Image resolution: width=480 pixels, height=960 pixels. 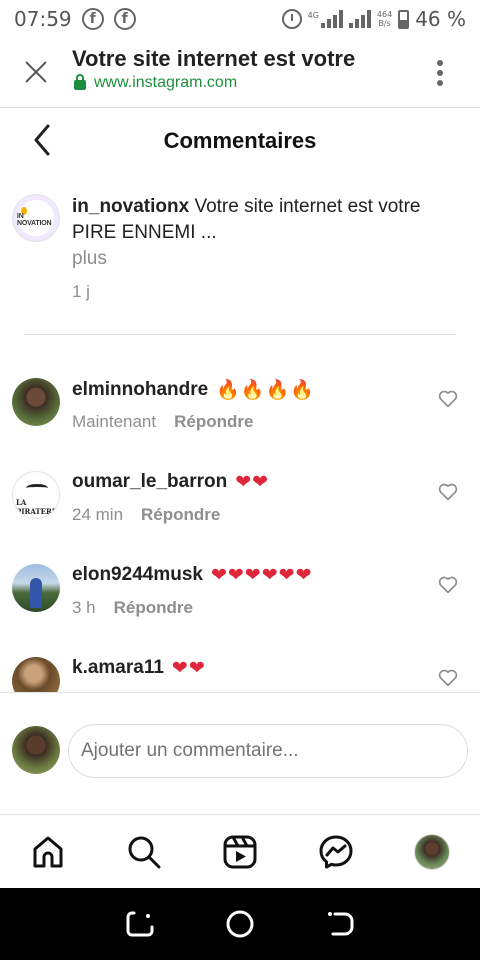 I want to click on caption-time: 1 j, so click(x=81, y=291).